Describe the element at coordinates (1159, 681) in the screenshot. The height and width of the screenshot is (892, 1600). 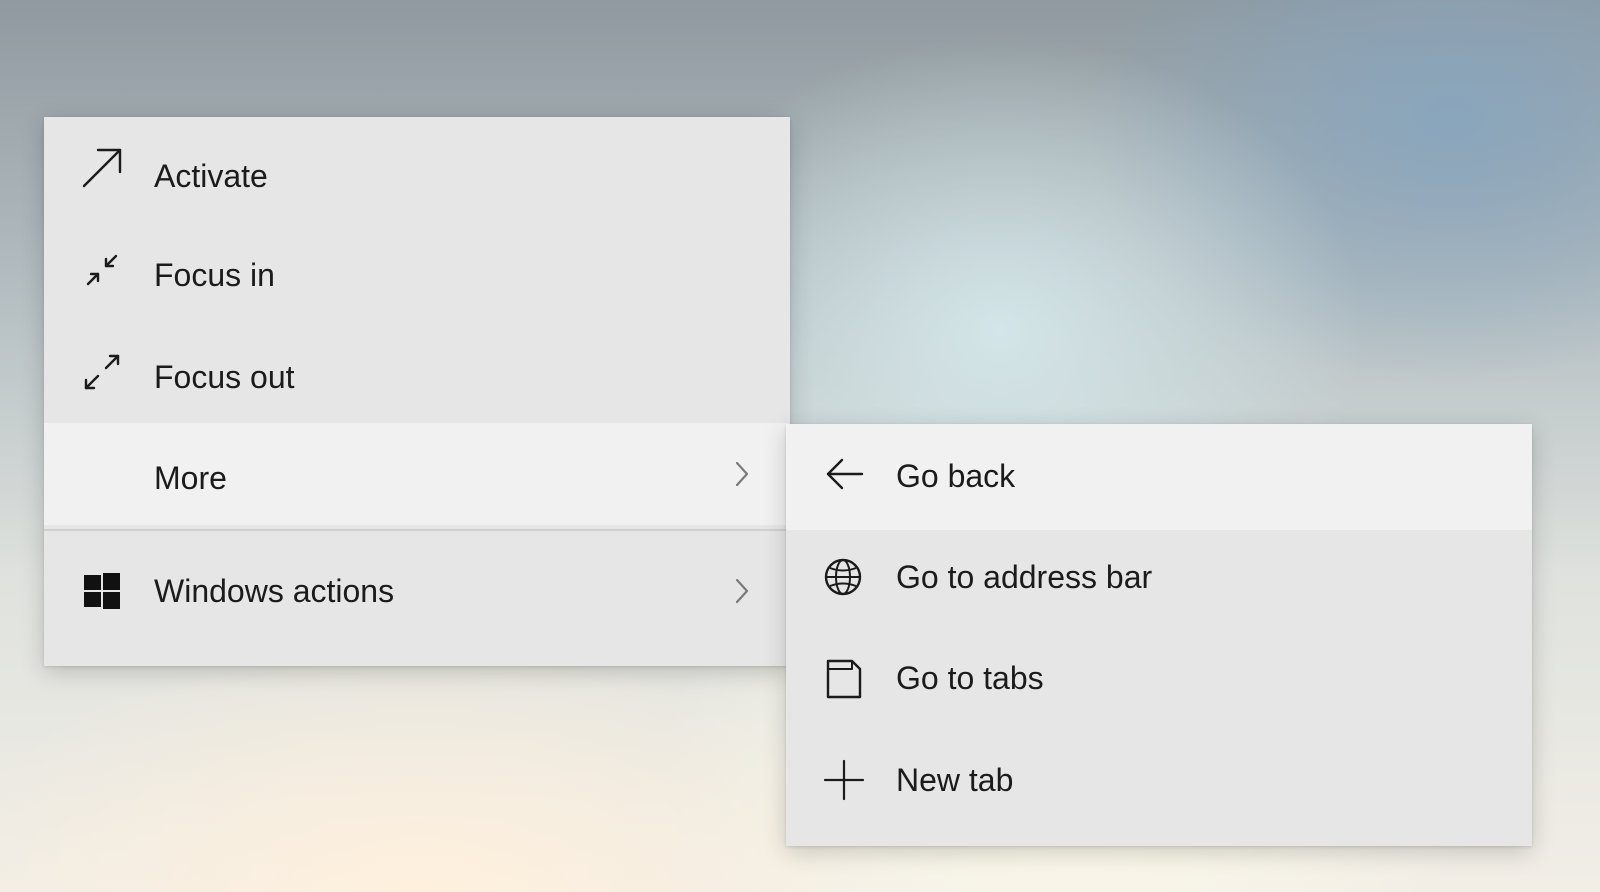
I see `menu-item-go-to-tabs: Go to tabs` at that location.